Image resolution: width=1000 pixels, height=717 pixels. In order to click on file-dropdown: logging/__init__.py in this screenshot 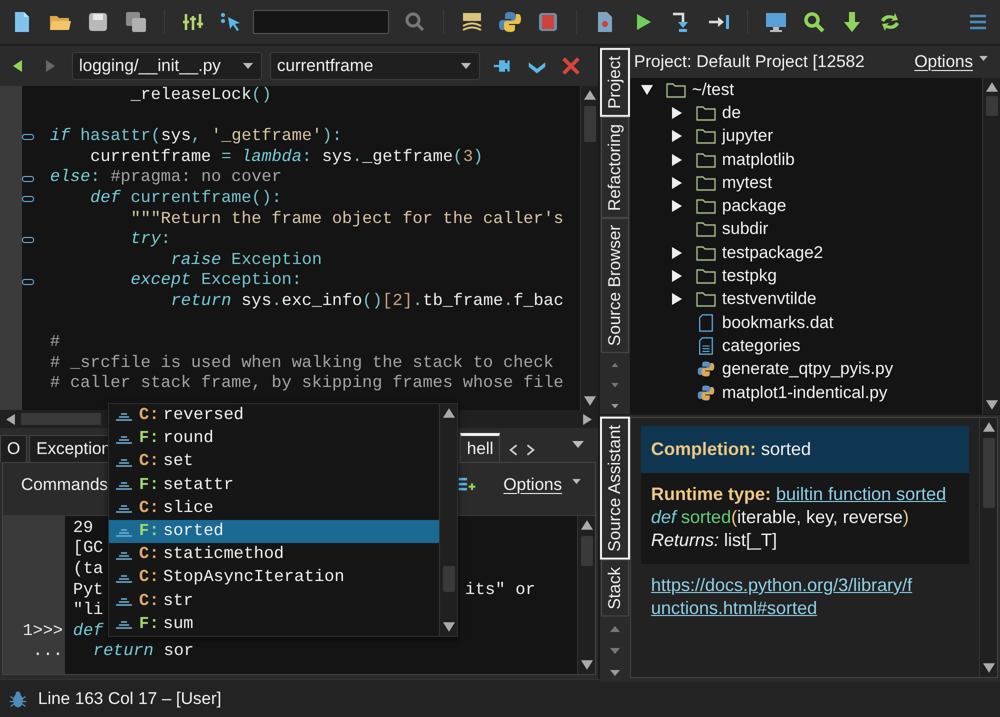, I will do `click(167, 66)`.